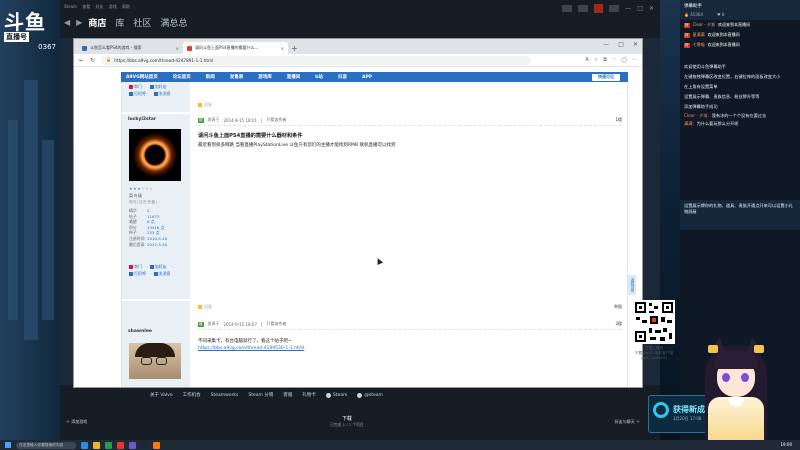 This screenshot has height=450, width=800. Describe the element at coordinates (287, 395) in the screenshot. I see `footer-support: 客服` at that location.